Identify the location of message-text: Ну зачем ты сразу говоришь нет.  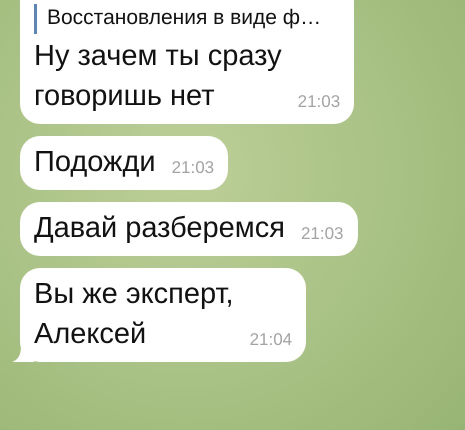
(158, 76).